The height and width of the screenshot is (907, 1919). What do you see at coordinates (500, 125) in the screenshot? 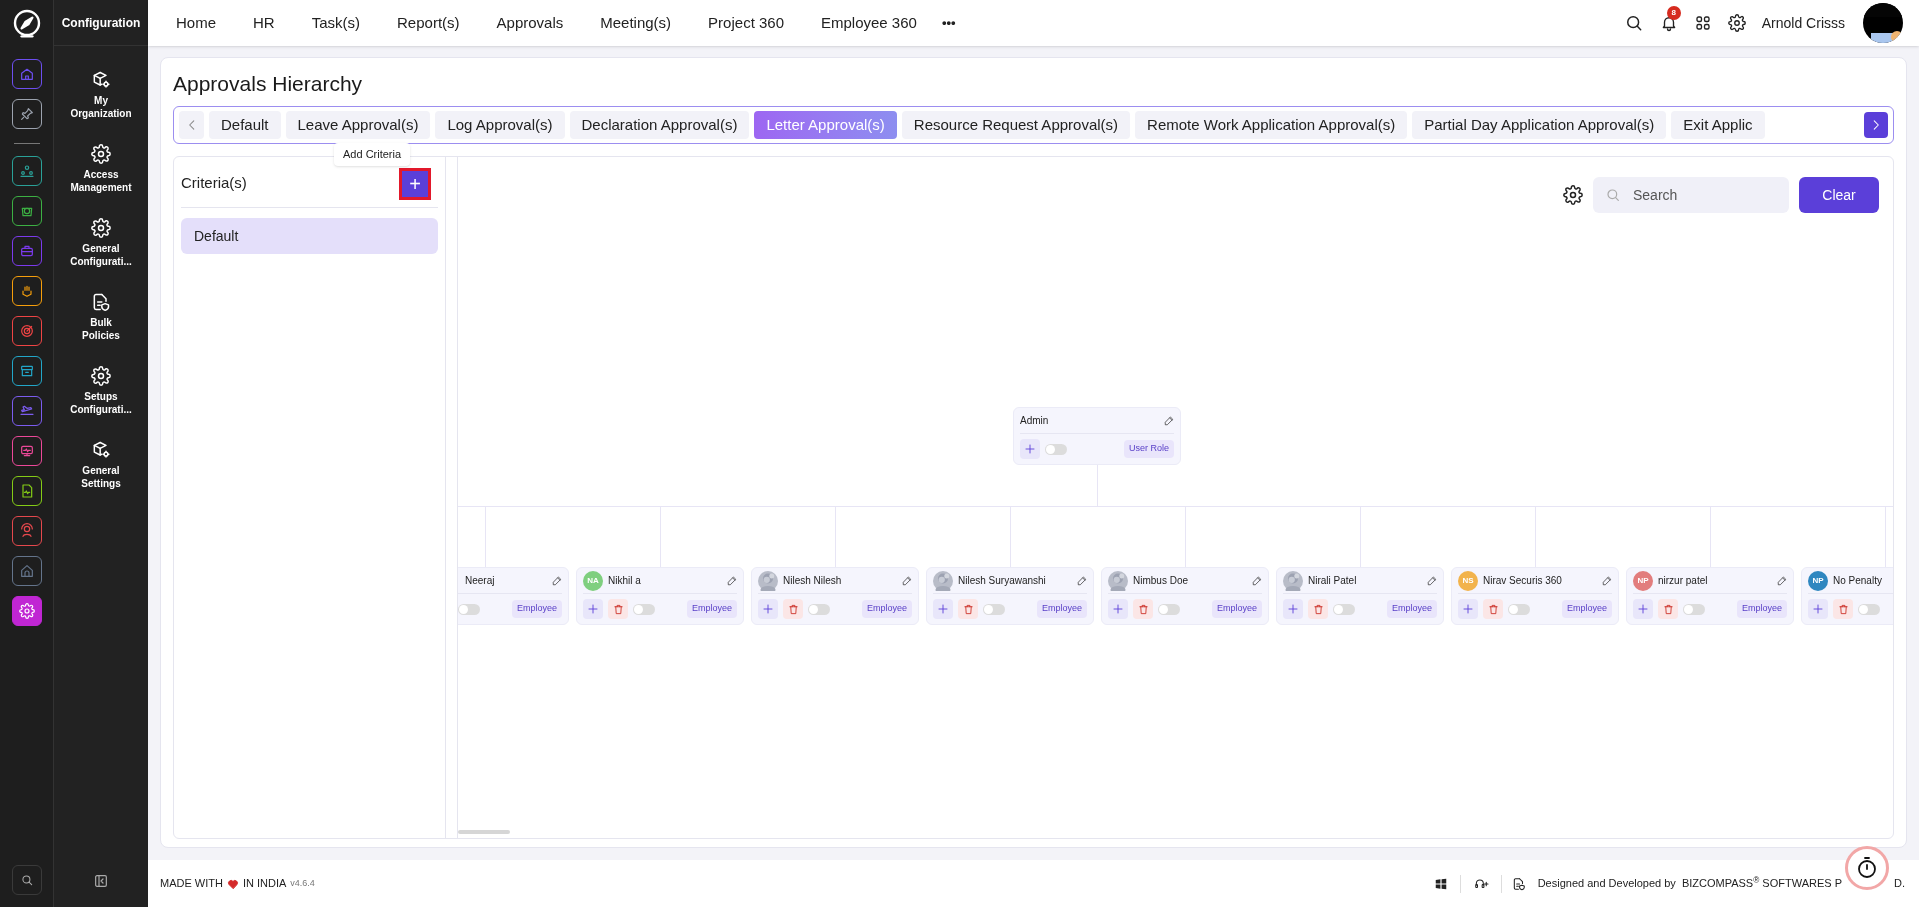
I see `tab: Log Approval(s)` at bounding box center [500, 125].